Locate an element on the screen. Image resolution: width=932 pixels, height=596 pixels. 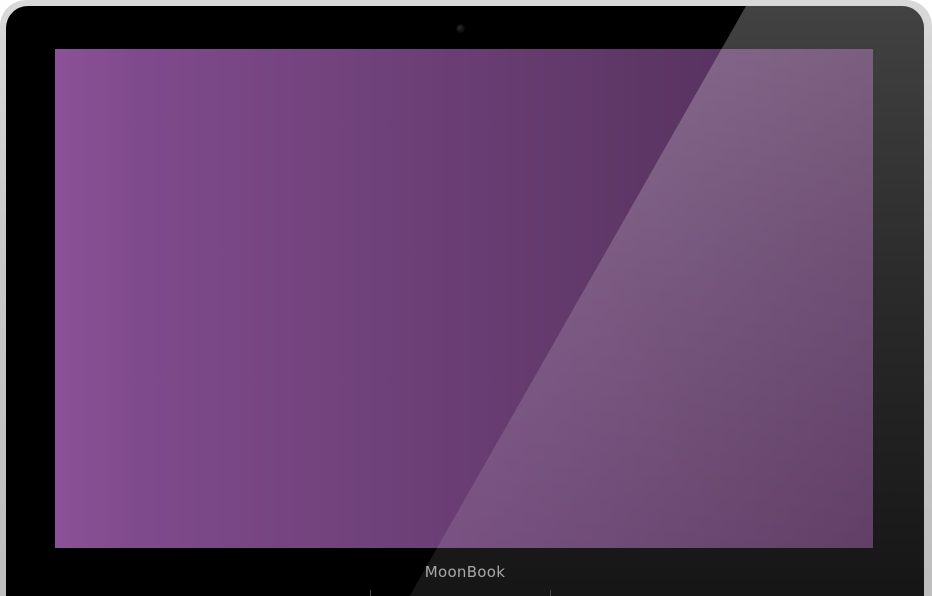
brand-label: MoonBook is located at coordinates (465, 572).